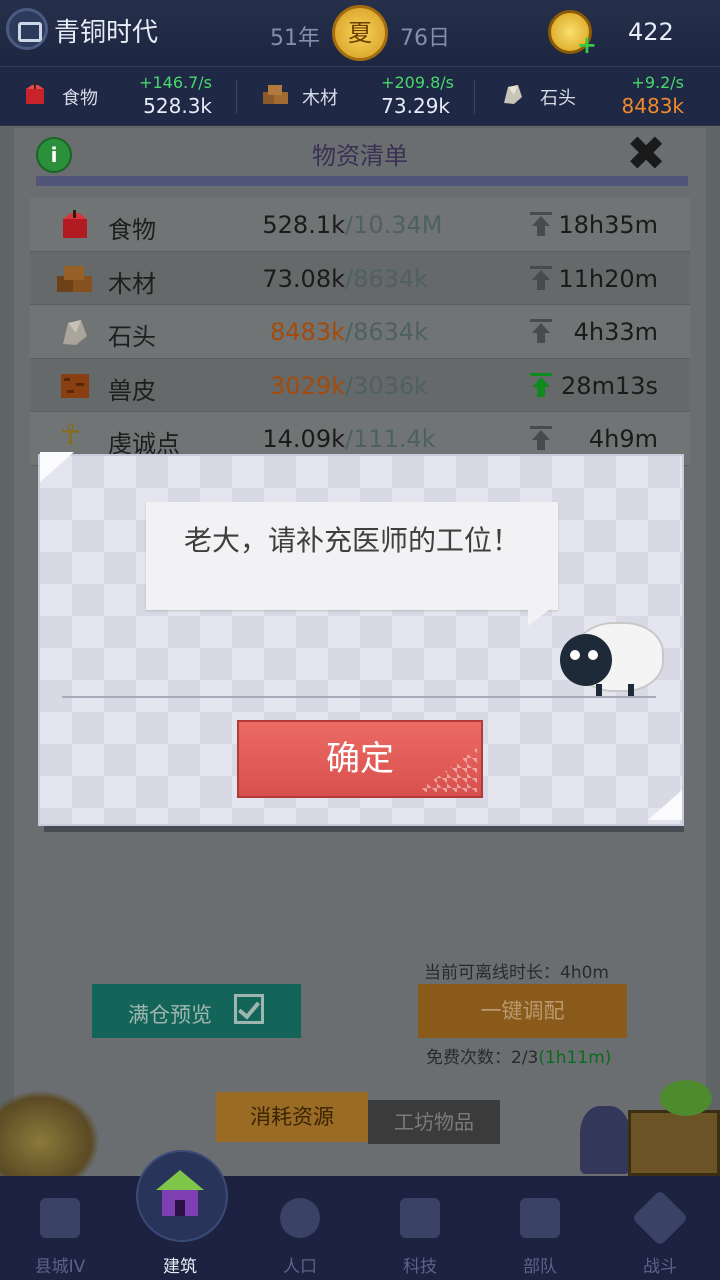 This screenshot has width=720, height=1280. What do you see at coordinates (54, 155) in the screenshot?
I see `info-icon: i` at bounding box center [54, 155].